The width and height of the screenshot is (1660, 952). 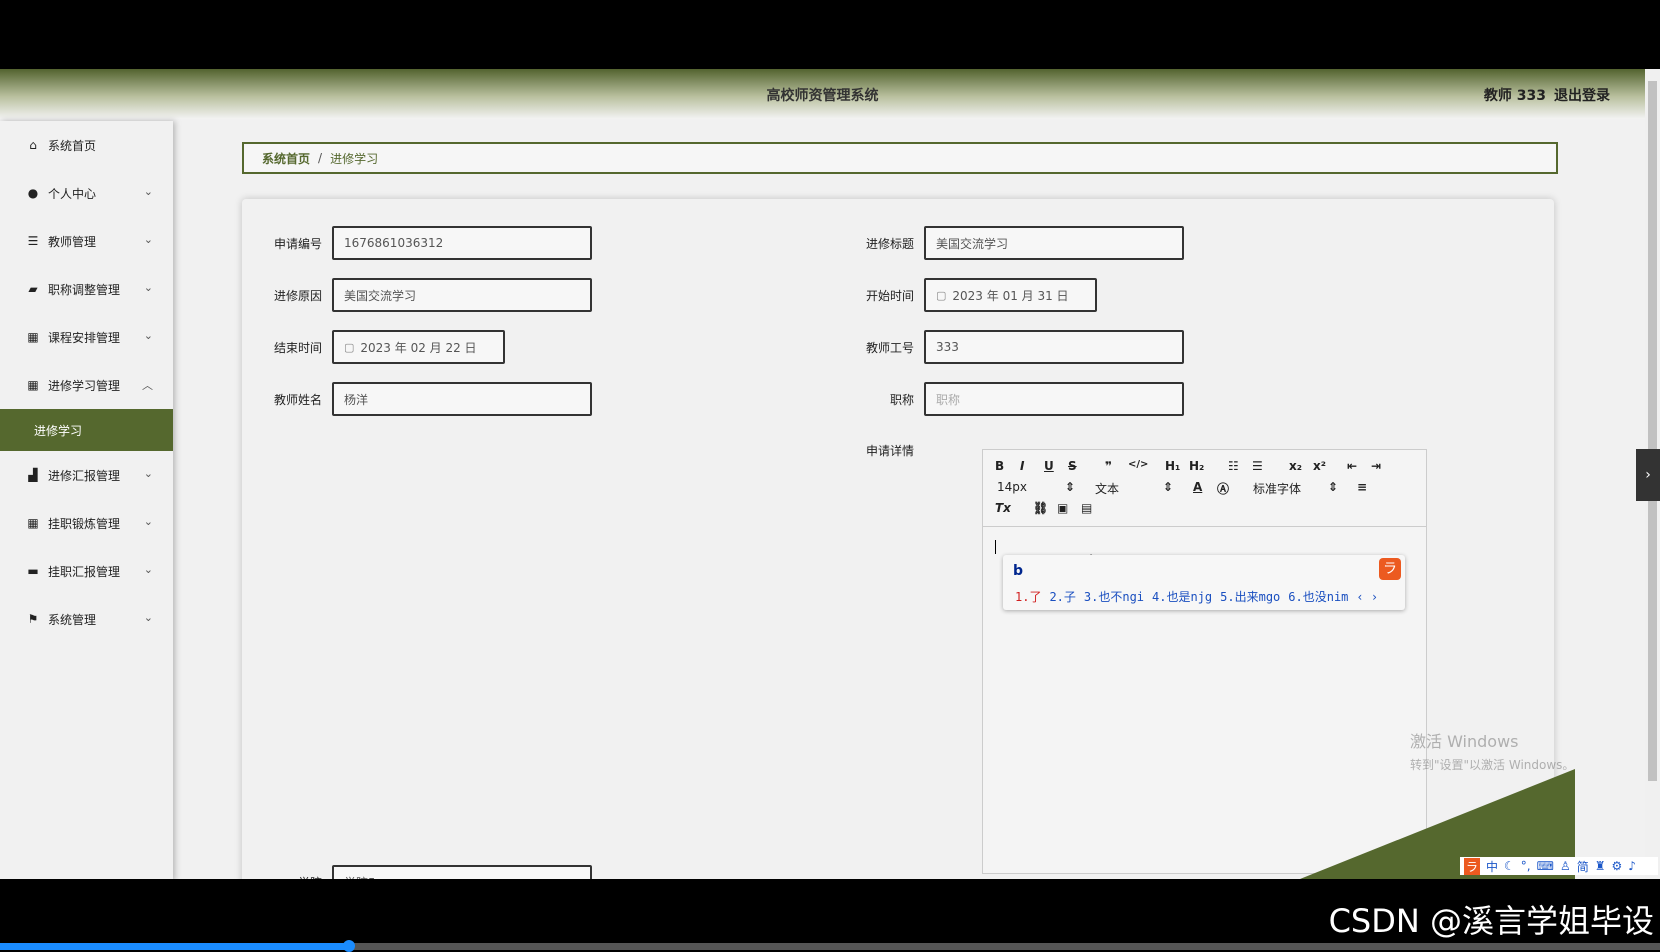 What do you see at coordinates (1545, 866) in the screenshot?
I see `keyboard-icon: ⌨` at bounding box center [1545, 866].